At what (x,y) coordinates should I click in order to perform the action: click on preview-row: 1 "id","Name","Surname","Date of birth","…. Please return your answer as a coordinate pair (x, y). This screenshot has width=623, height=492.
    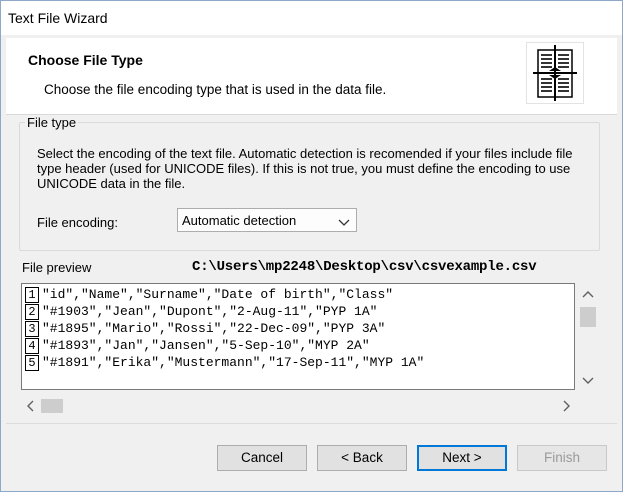
    Looking at the image, I should click on (209, 295).